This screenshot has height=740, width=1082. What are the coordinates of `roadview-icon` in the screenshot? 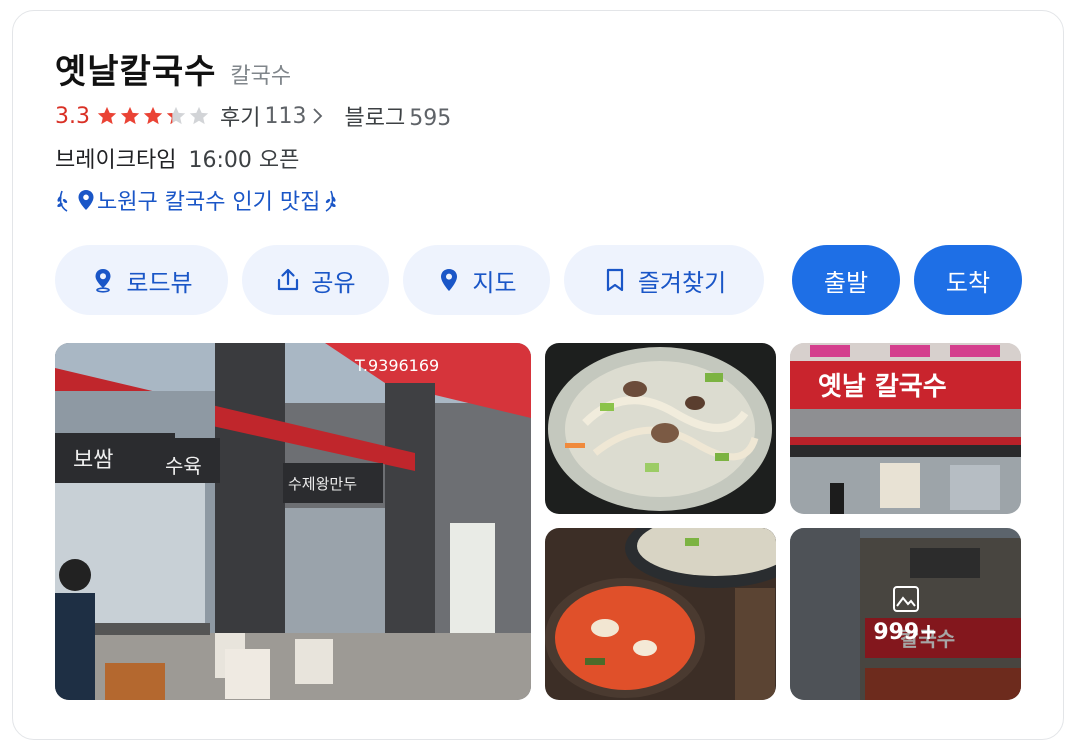 It's located at (103, 281).